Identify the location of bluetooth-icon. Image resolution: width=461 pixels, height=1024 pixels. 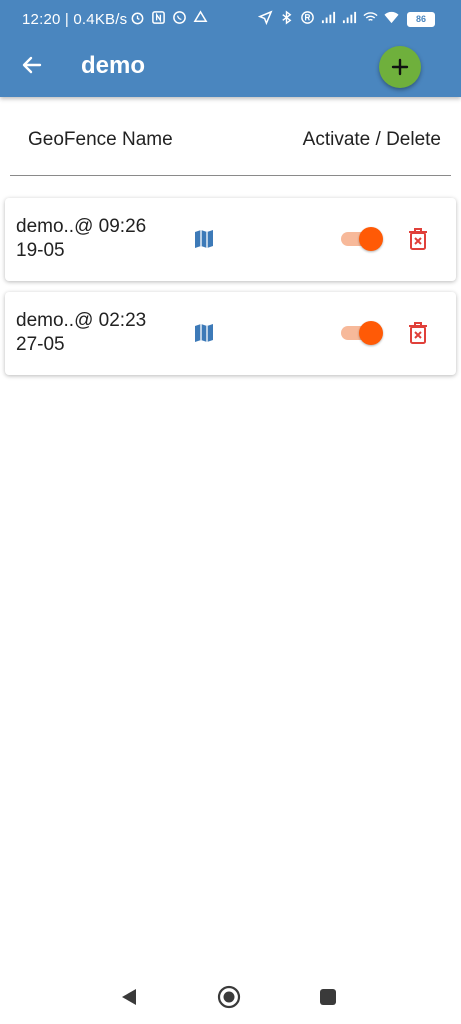
(287, 17).